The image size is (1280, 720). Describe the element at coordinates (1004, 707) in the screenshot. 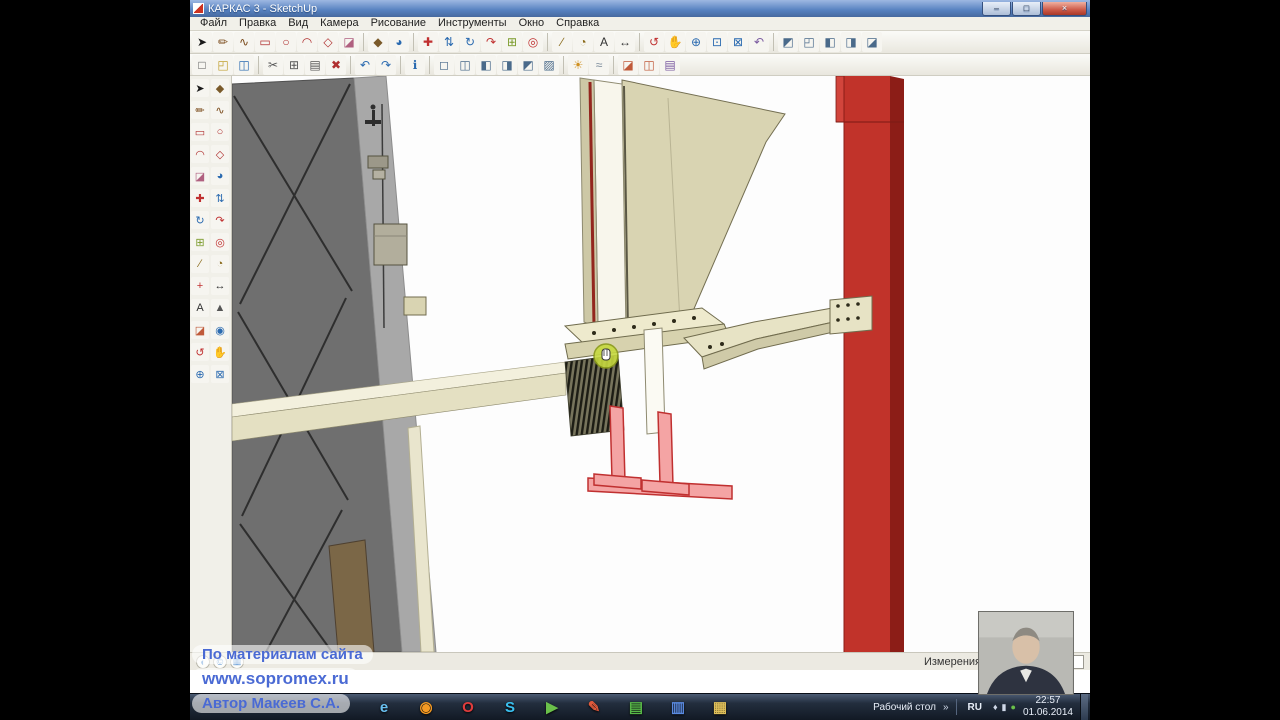

I see `tray-network-icon: ▮` at that location.